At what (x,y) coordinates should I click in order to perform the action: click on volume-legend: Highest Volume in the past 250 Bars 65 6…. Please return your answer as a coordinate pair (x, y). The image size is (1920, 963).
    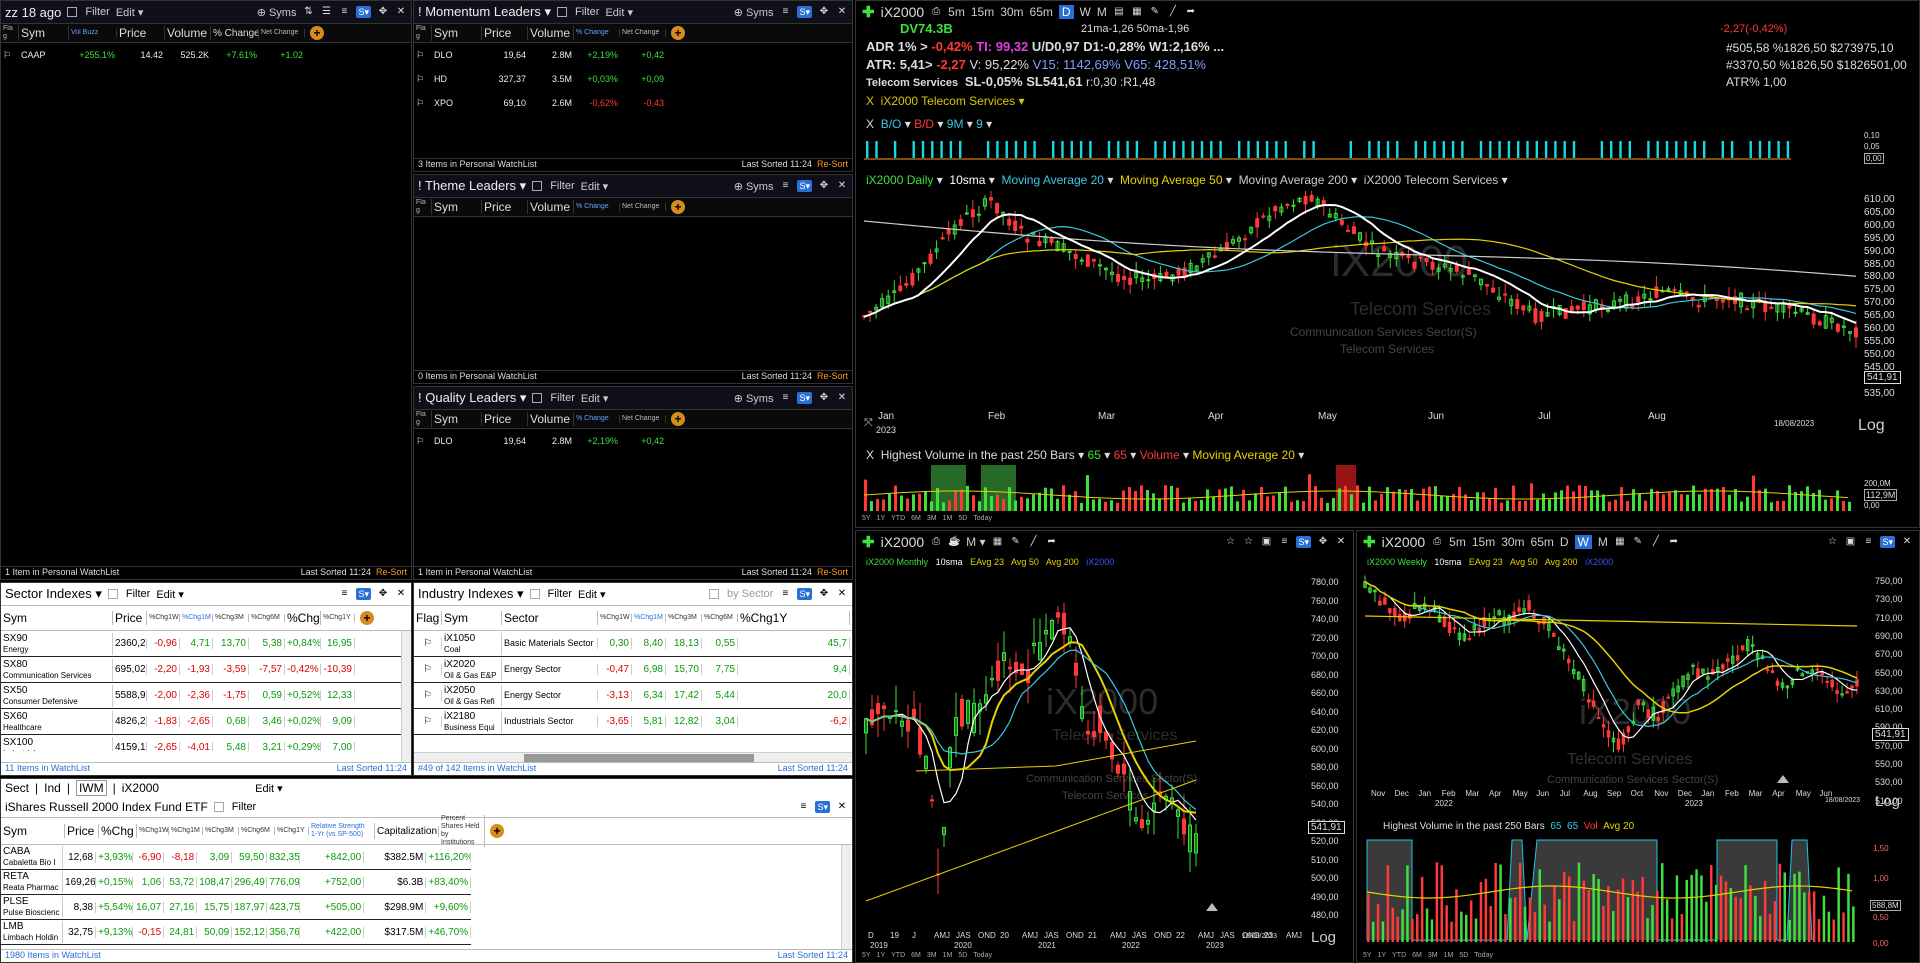
    Looking at the image, I should click on (1508, 826).